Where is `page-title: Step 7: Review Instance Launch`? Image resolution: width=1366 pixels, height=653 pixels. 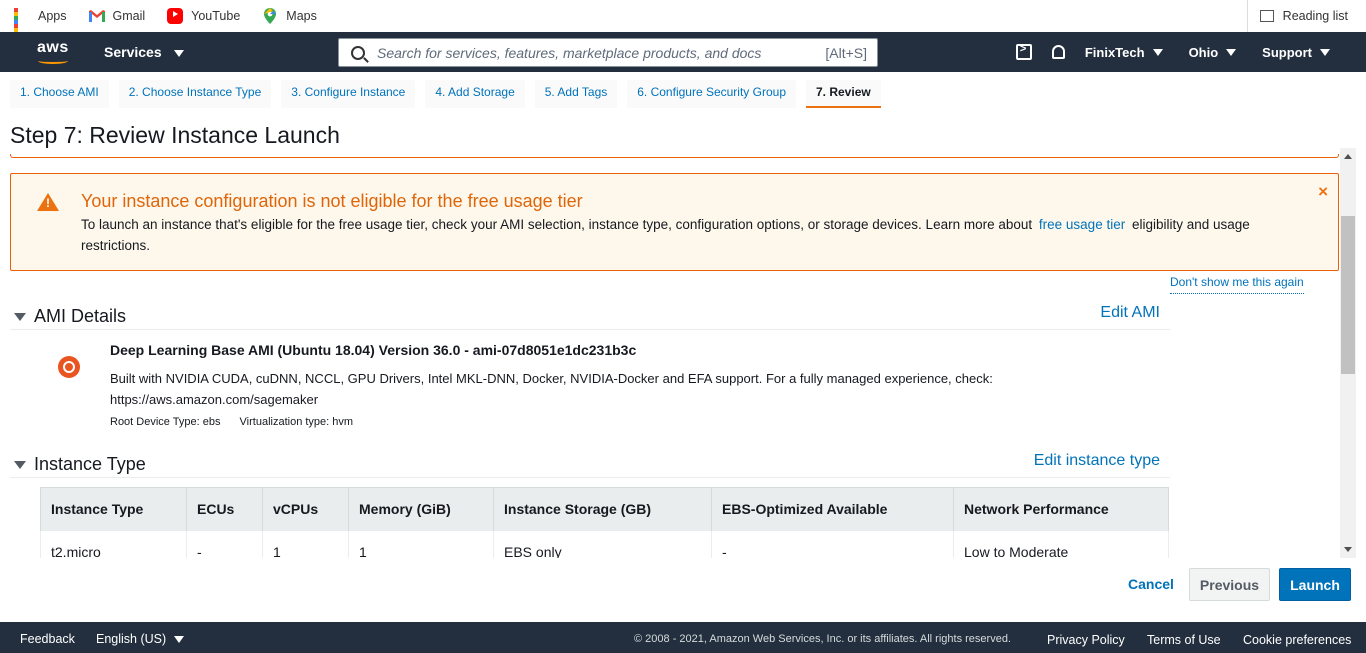 page-title: Step 7: Review Instance Launch is located at coordinates (175, 135).